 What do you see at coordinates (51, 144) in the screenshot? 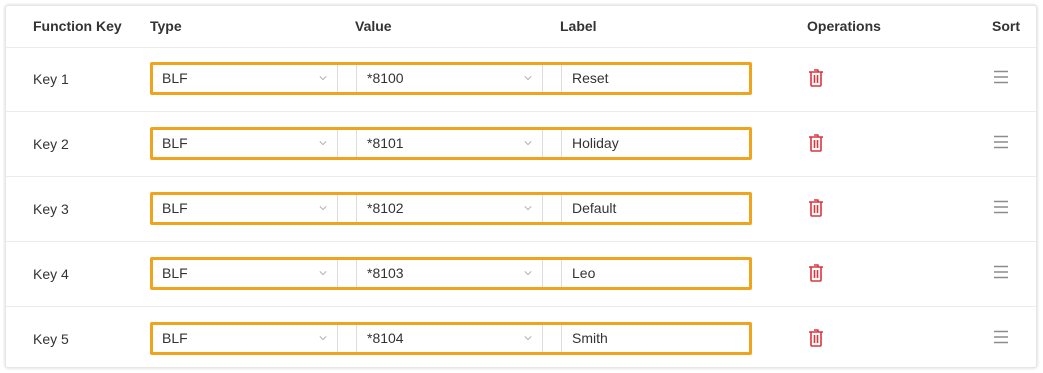
I see `function-key-name: Key 2` at bounding box center [51, 144].